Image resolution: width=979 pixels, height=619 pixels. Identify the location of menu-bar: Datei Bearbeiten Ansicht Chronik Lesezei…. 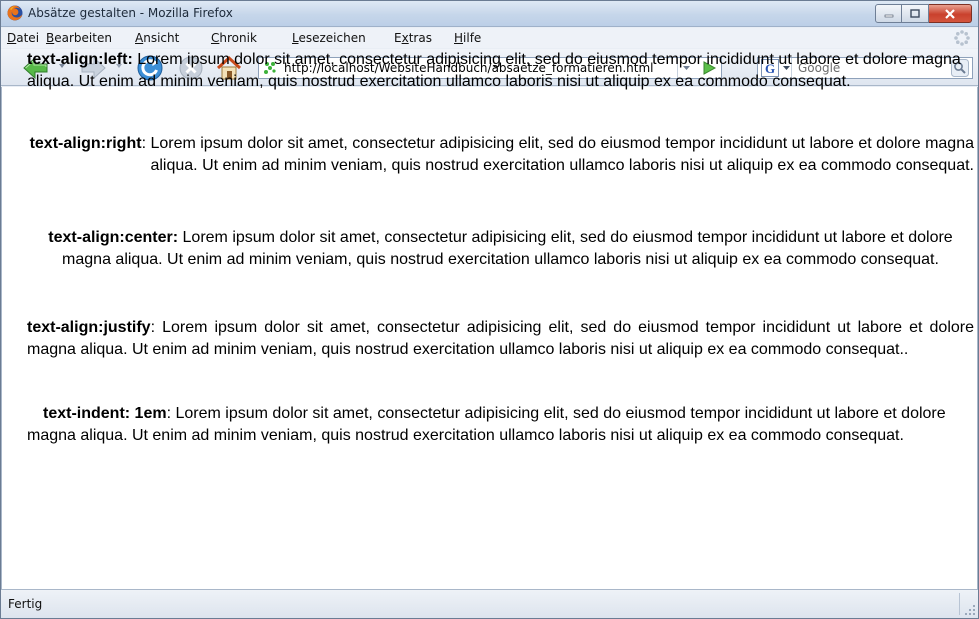
(489, 38).